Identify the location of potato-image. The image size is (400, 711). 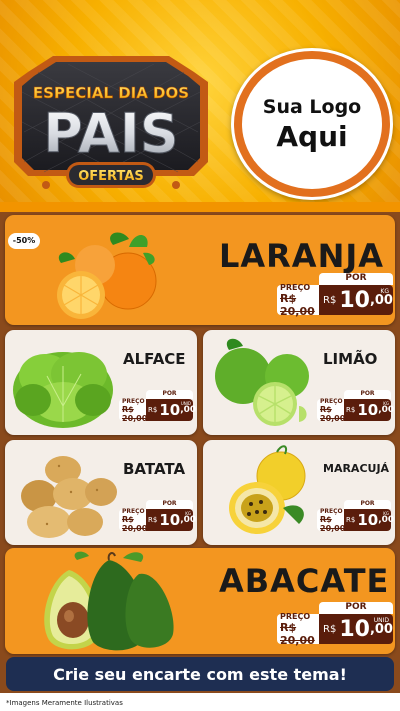
(69, 497).